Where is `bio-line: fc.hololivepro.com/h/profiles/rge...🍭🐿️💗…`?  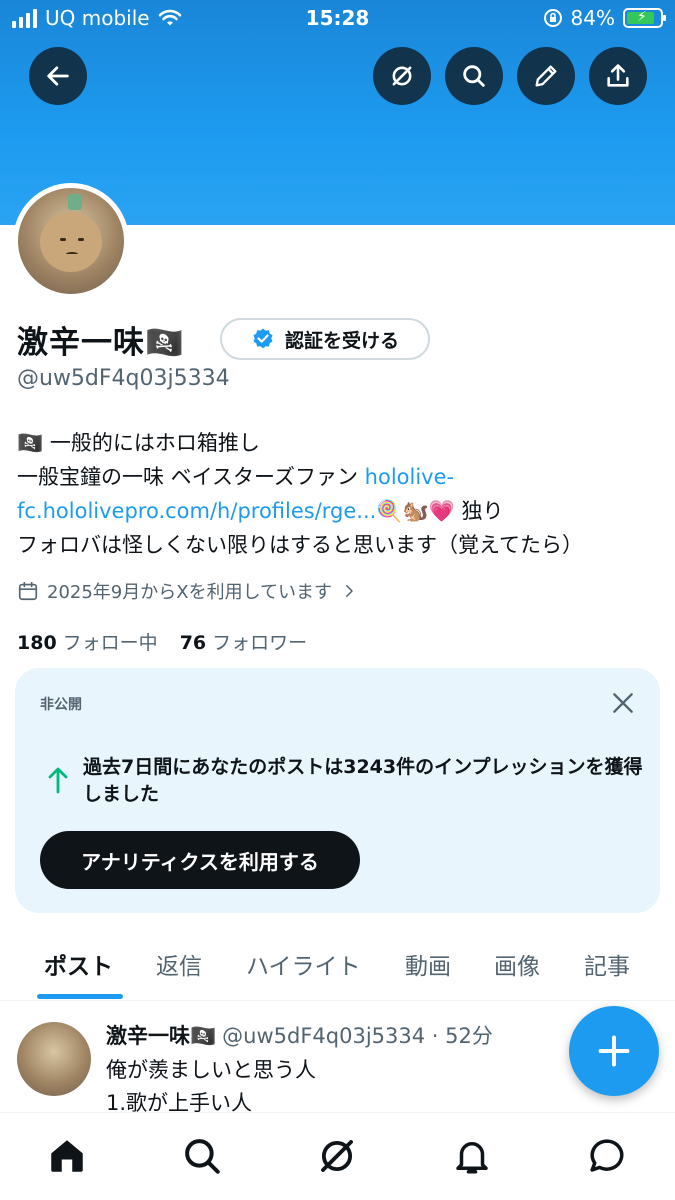
bio-line: fc.hololivepro.com/h/profiles/rge...🍭🐿️💗… is located at coordinates (339, 511).